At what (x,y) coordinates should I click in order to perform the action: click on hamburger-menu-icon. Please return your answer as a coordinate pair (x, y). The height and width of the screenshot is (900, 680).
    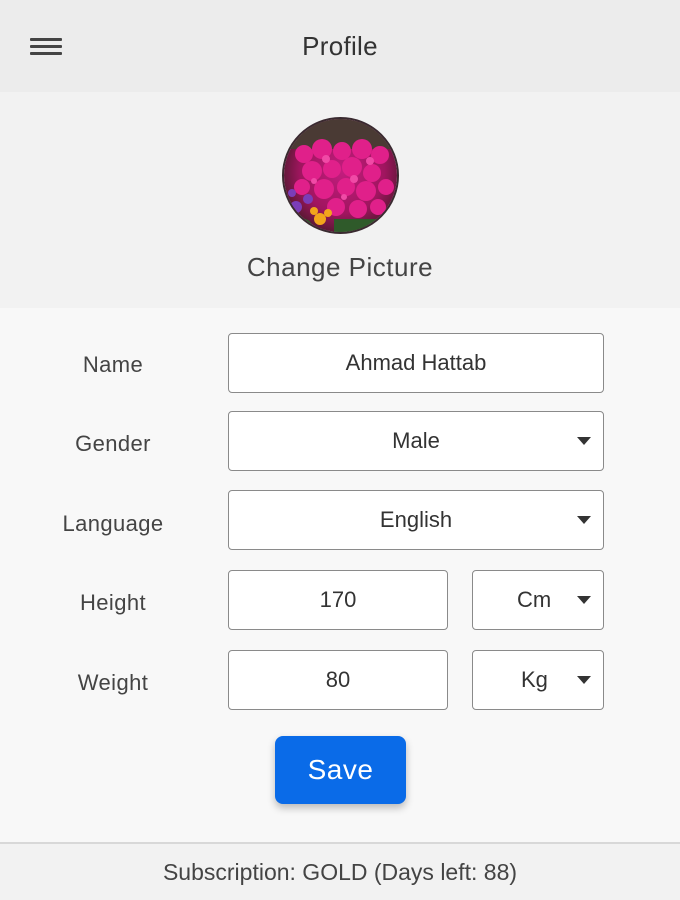
    Looking at the image, I should click on (46, 47).